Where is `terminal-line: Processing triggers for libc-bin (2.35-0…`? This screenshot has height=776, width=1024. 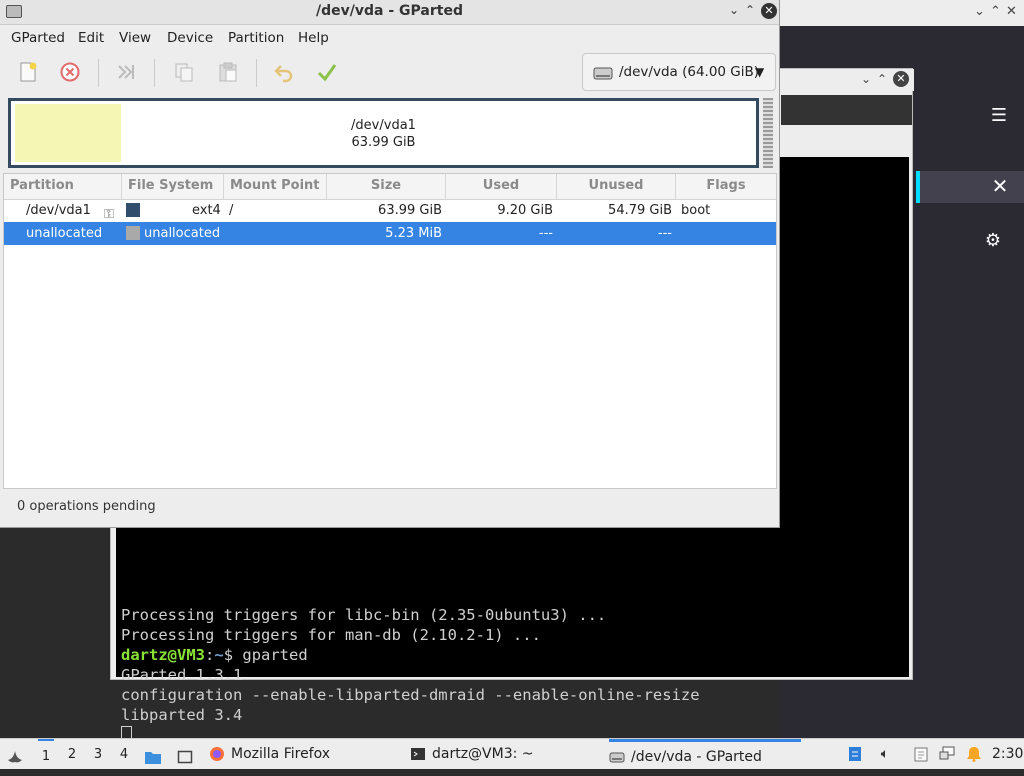 terminal-line: Processing triggers for libc-bin (2.35-0… is located at coordinates (364, 615).